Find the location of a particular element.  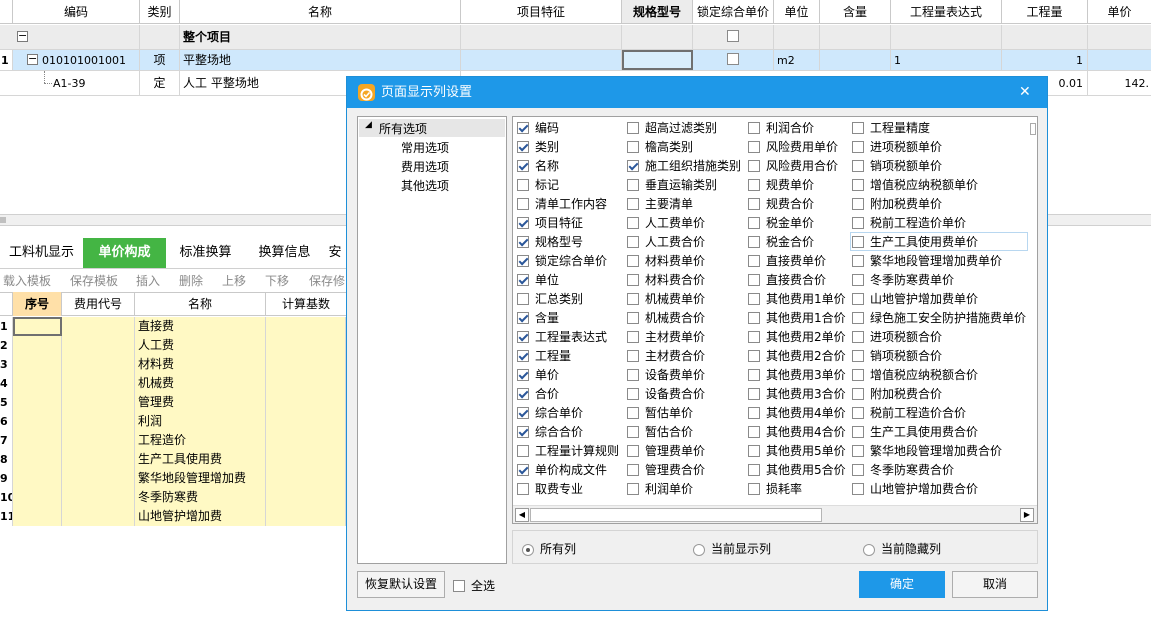

select-all-checkbox: 全选 is located at coordinates (474, 585).